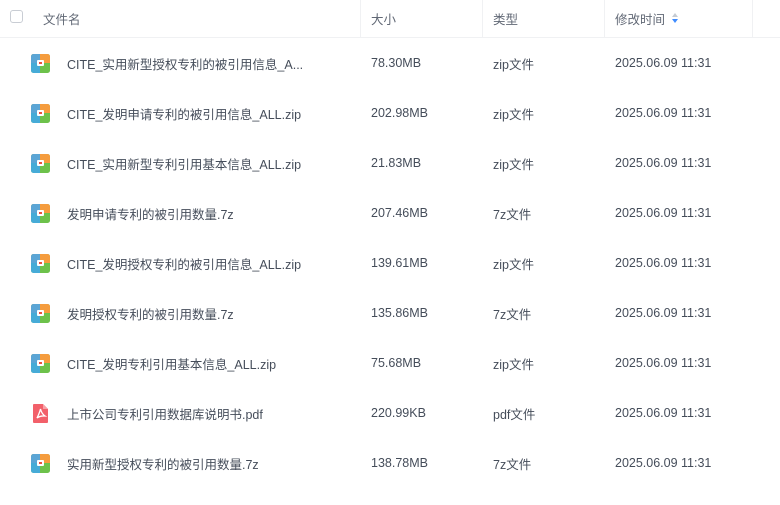 This screenshot has width=780, height=505. I want to click on file-size-text: 138.78MB, so click(399, 463).